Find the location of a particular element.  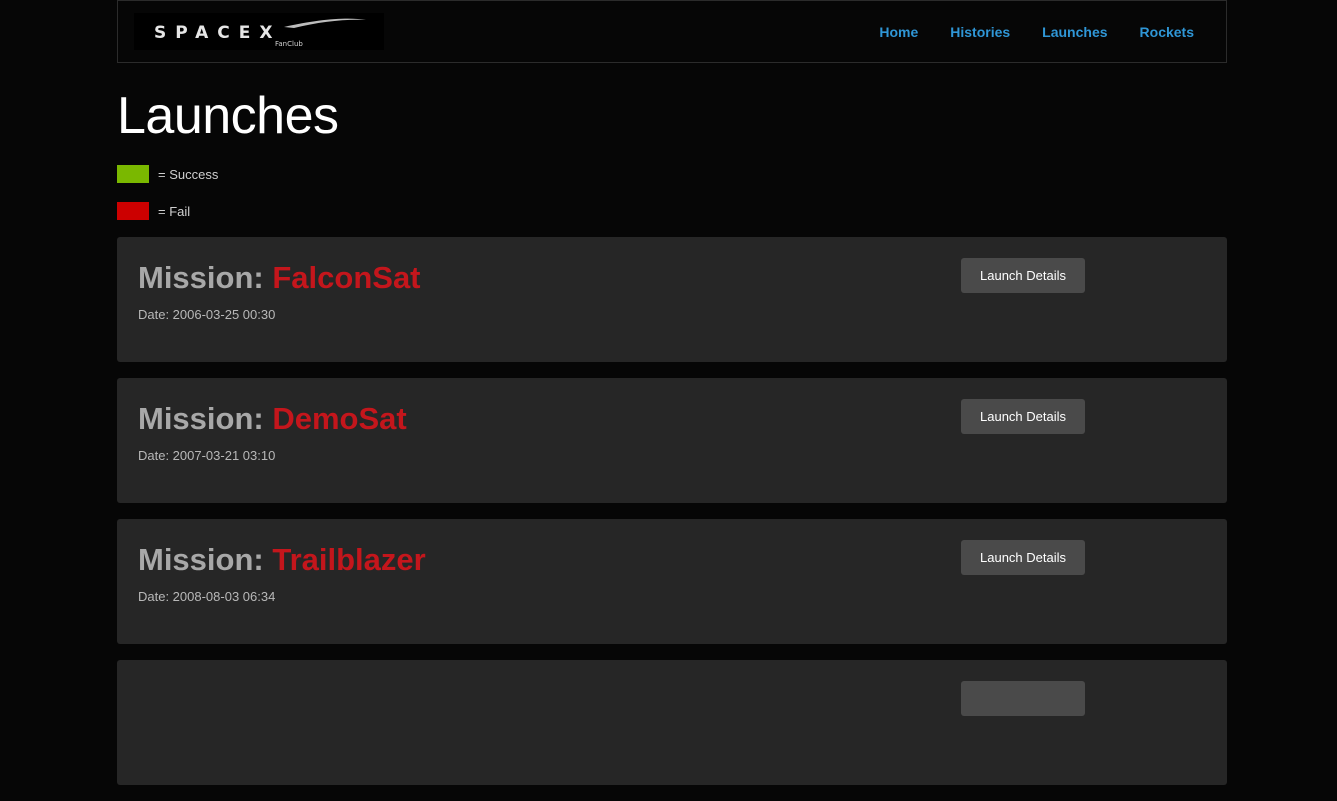

spacex-fanclub-logo: SPACEX FanClub is located at coordinates (259, 31).